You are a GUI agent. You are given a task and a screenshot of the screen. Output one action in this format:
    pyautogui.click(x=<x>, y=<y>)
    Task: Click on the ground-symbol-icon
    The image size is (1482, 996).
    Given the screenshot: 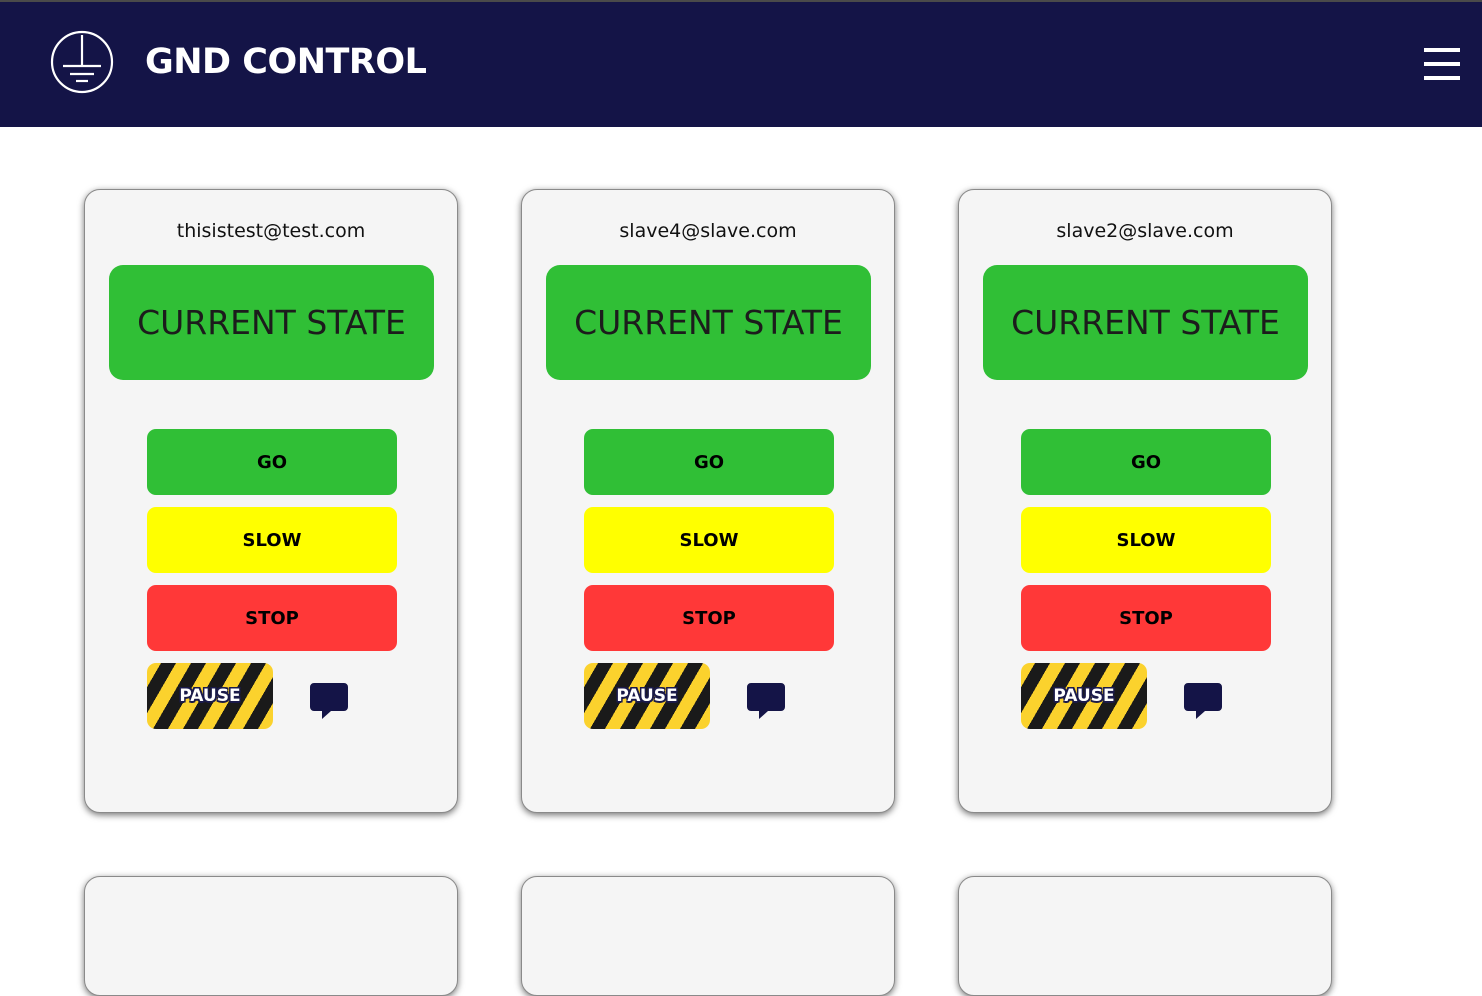 What is the action you would take?
    pyautogui.click(x=82, y=62)
    